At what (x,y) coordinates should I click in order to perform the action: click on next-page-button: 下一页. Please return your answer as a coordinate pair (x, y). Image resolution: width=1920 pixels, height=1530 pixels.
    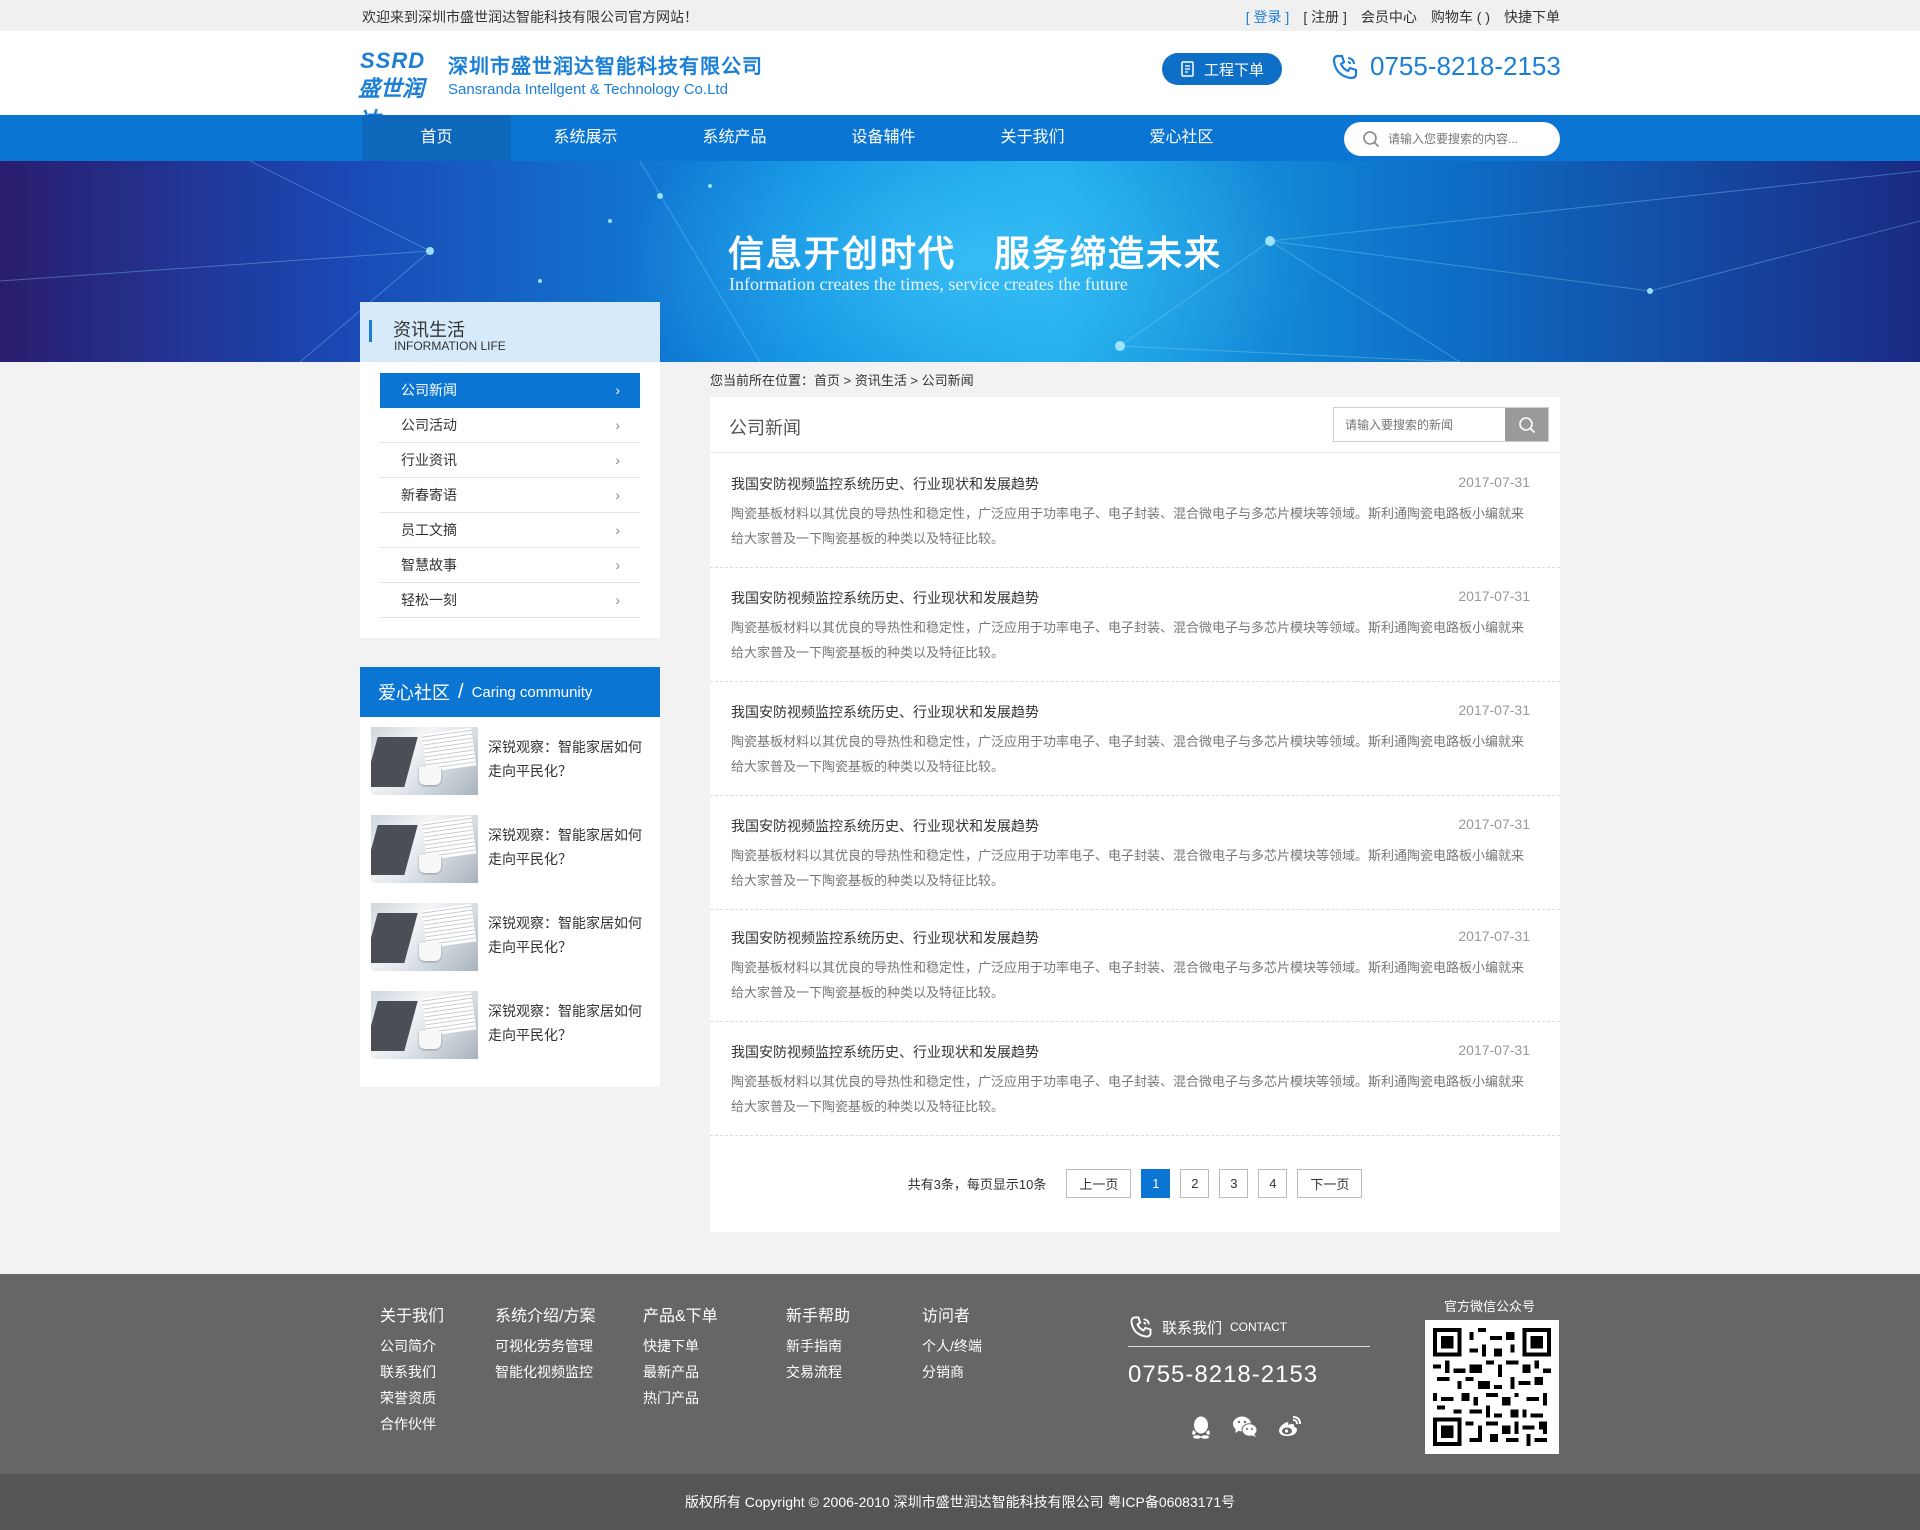
    Looking at the image, I should click on (1330, 1183).